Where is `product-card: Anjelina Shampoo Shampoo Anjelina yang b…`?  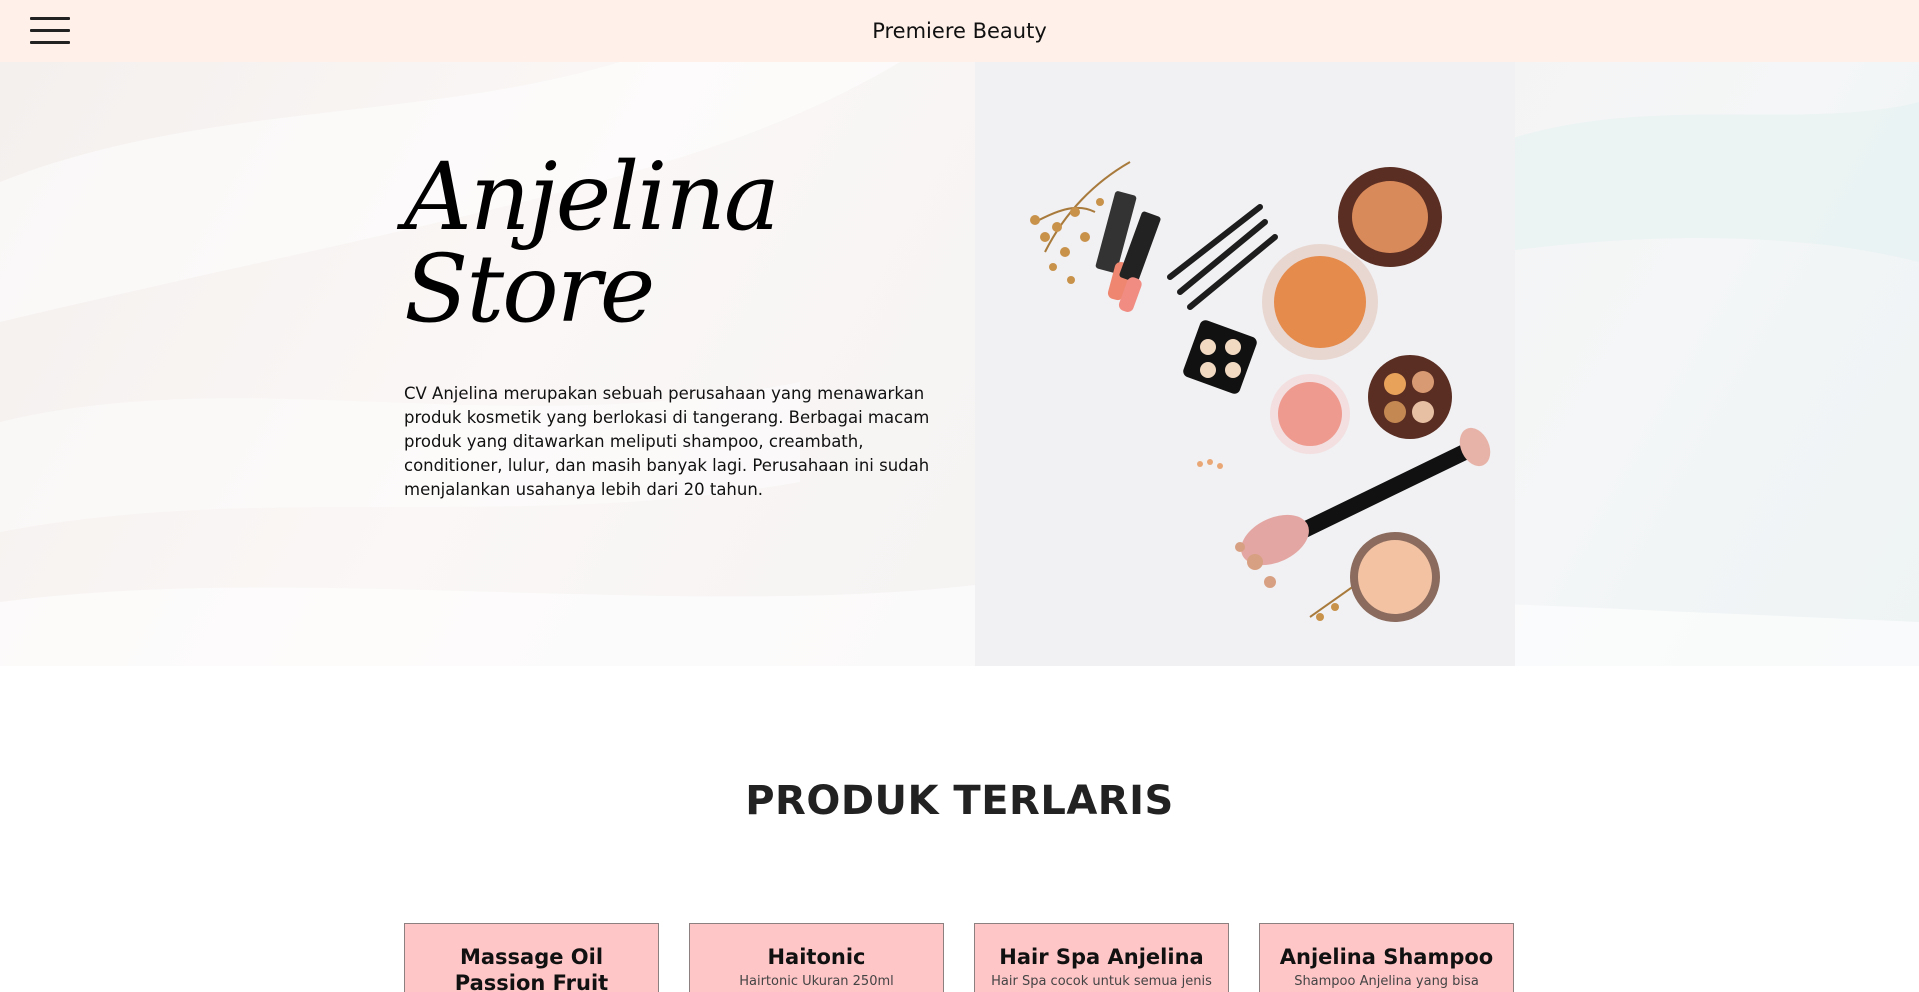
product-card: Anjelina Shampoo Shampoo Anjelina yang b… is located at coordinates (1386, 957).